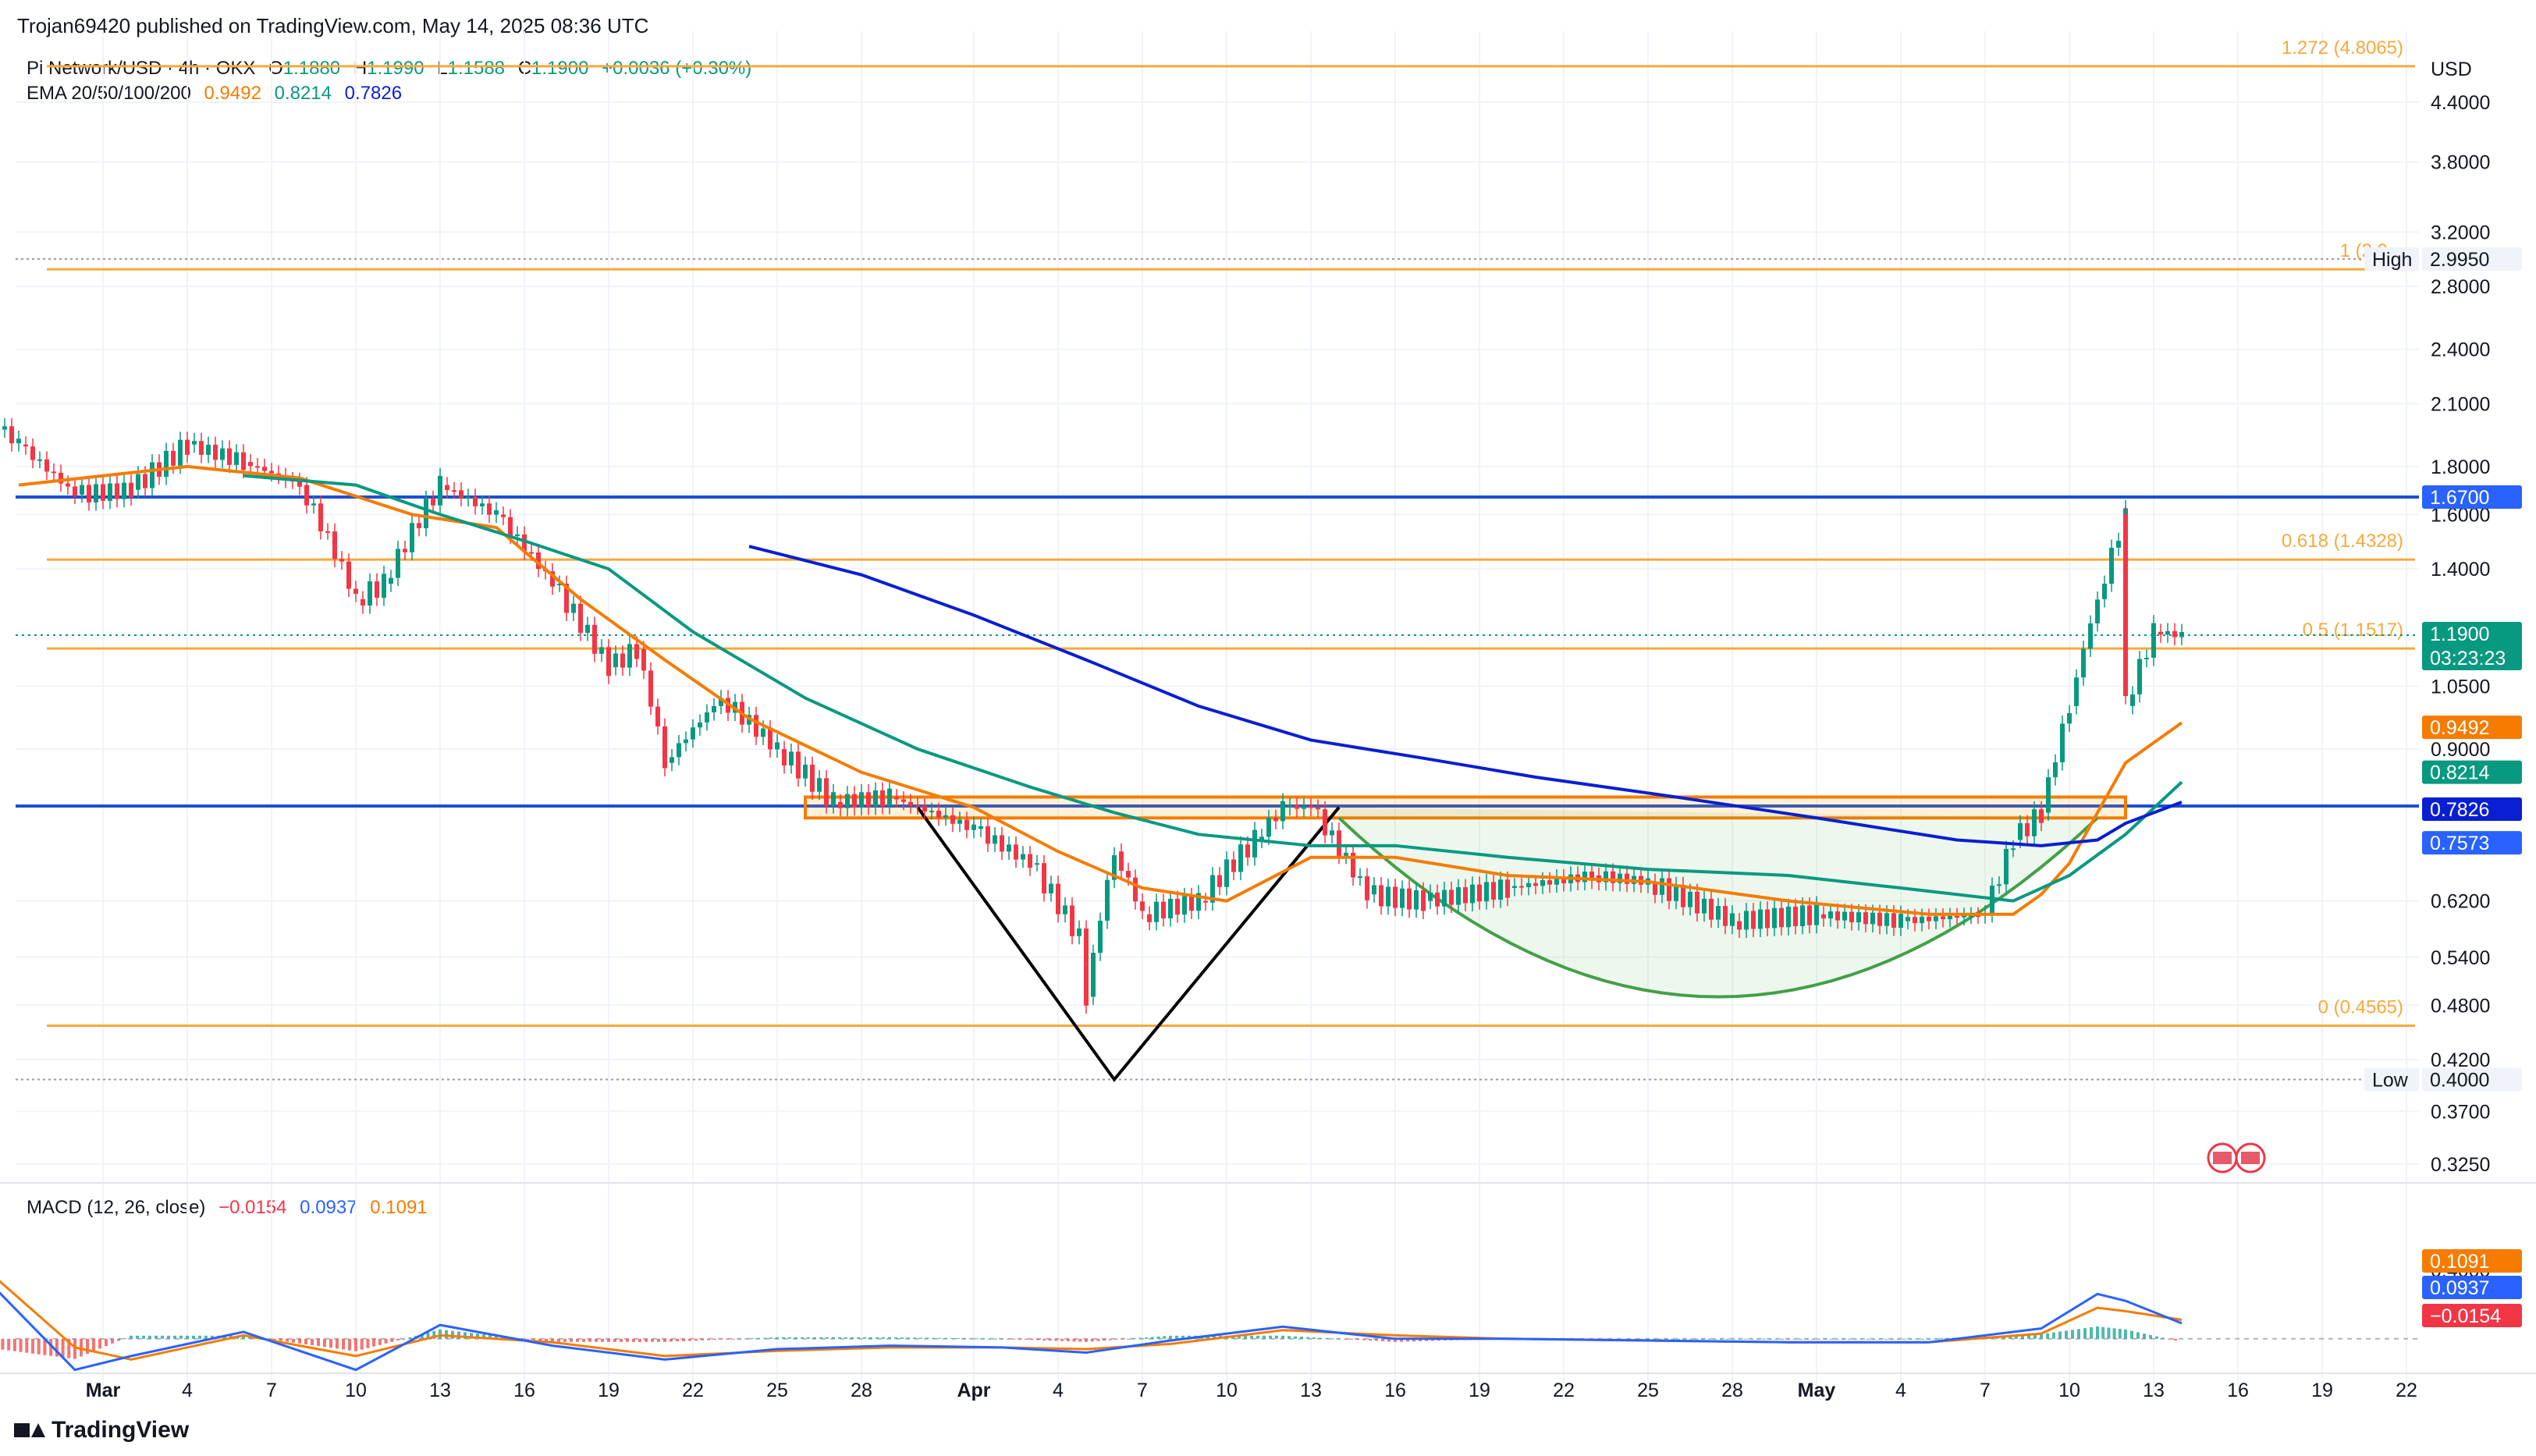 This screenshot has width=2536, height=1456. What do you see at coordinates (2459, 634) in the screenshot?
I see `price-badge-value: 1.1900` at bounding box center [2459, 634].